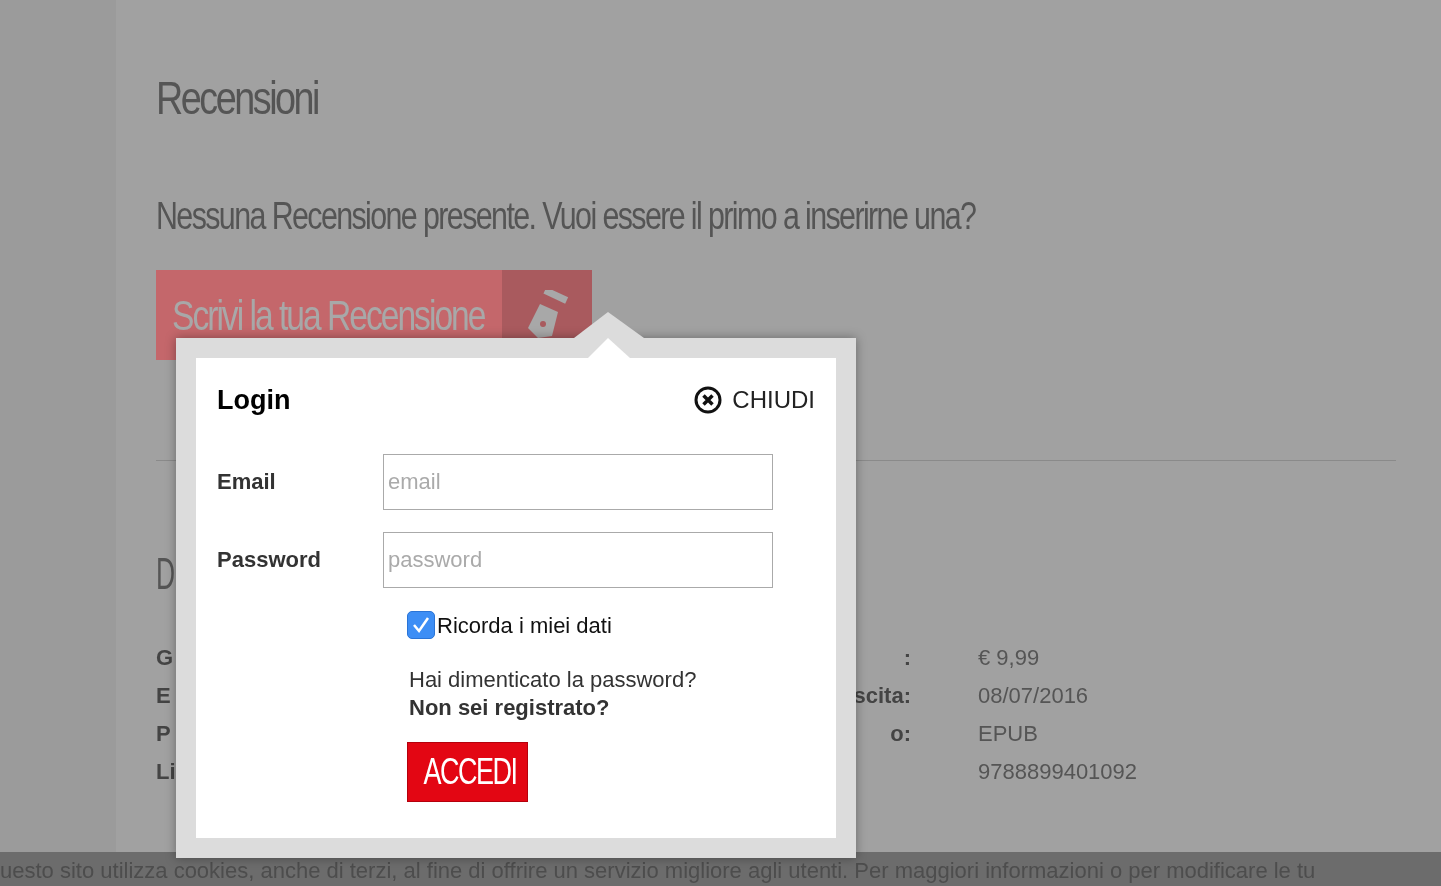 The image size is (1441, 886). I want to click on detail-label: o:, so click(900, 733).